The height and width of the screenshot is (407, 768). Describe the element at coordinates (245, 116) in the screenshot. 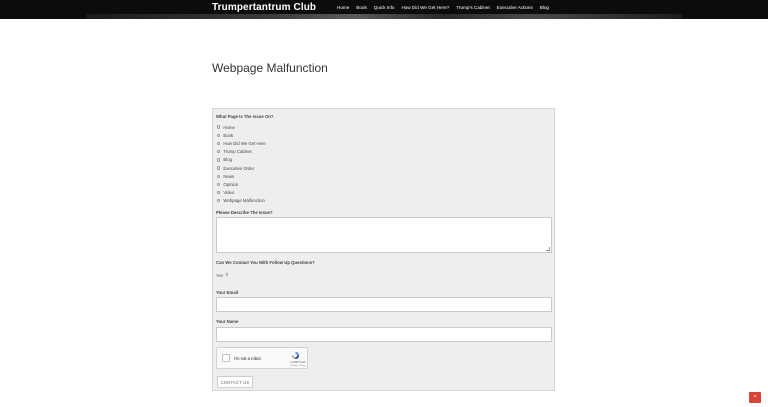

I see `issue-page-label: What Page Is The Issue On?` at that location.